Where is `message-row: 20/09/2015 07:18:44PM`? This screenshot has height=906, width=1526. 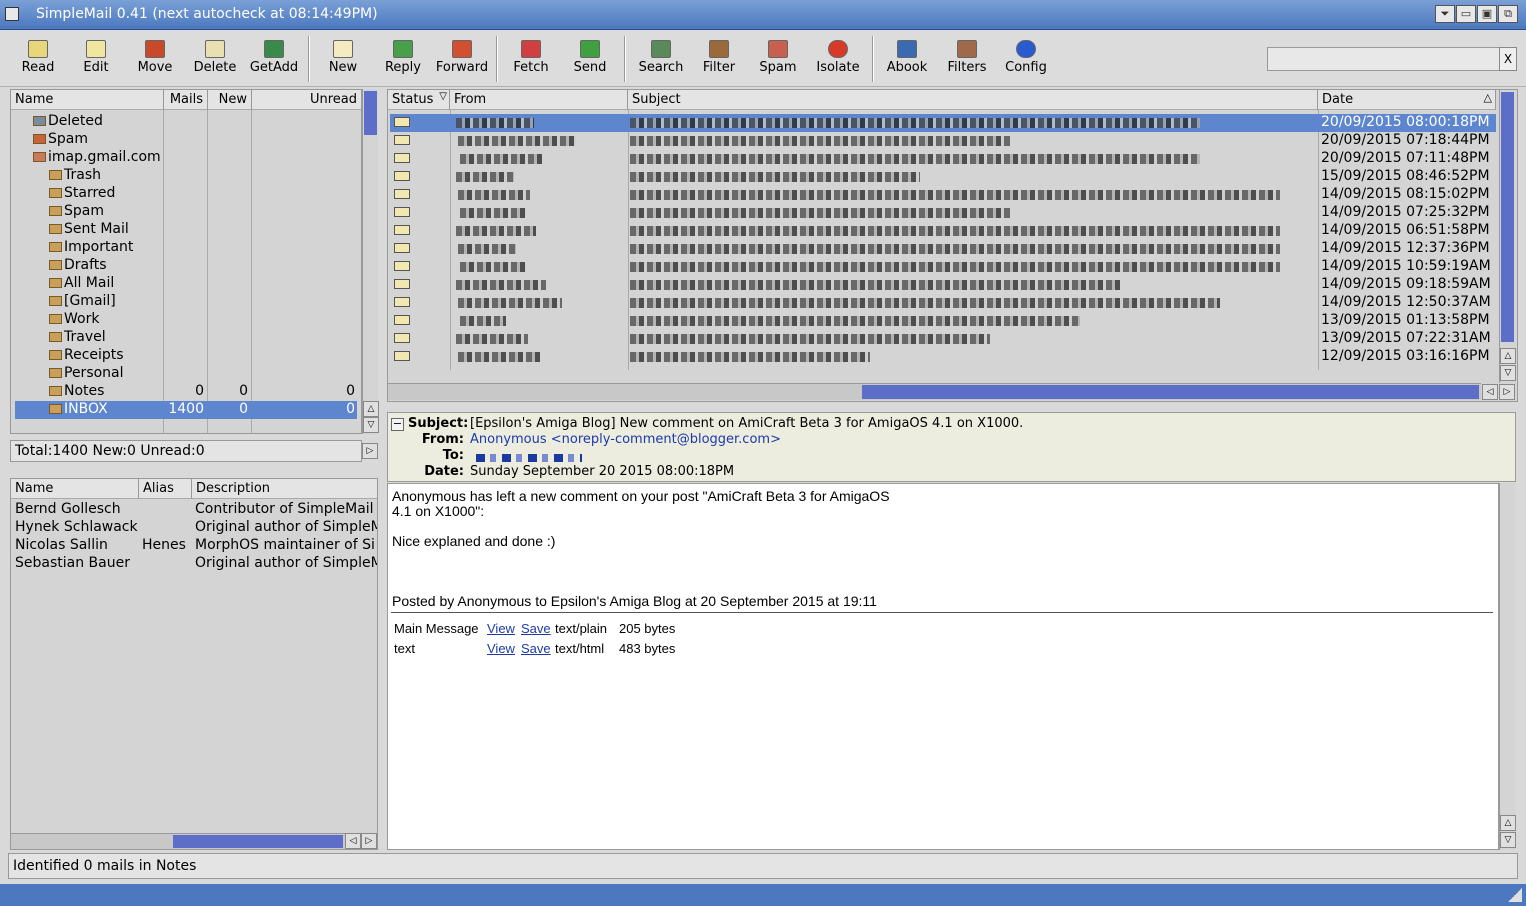 message-row: 20/09/2015 07:18:44PM is located at coordinates (943, 141).